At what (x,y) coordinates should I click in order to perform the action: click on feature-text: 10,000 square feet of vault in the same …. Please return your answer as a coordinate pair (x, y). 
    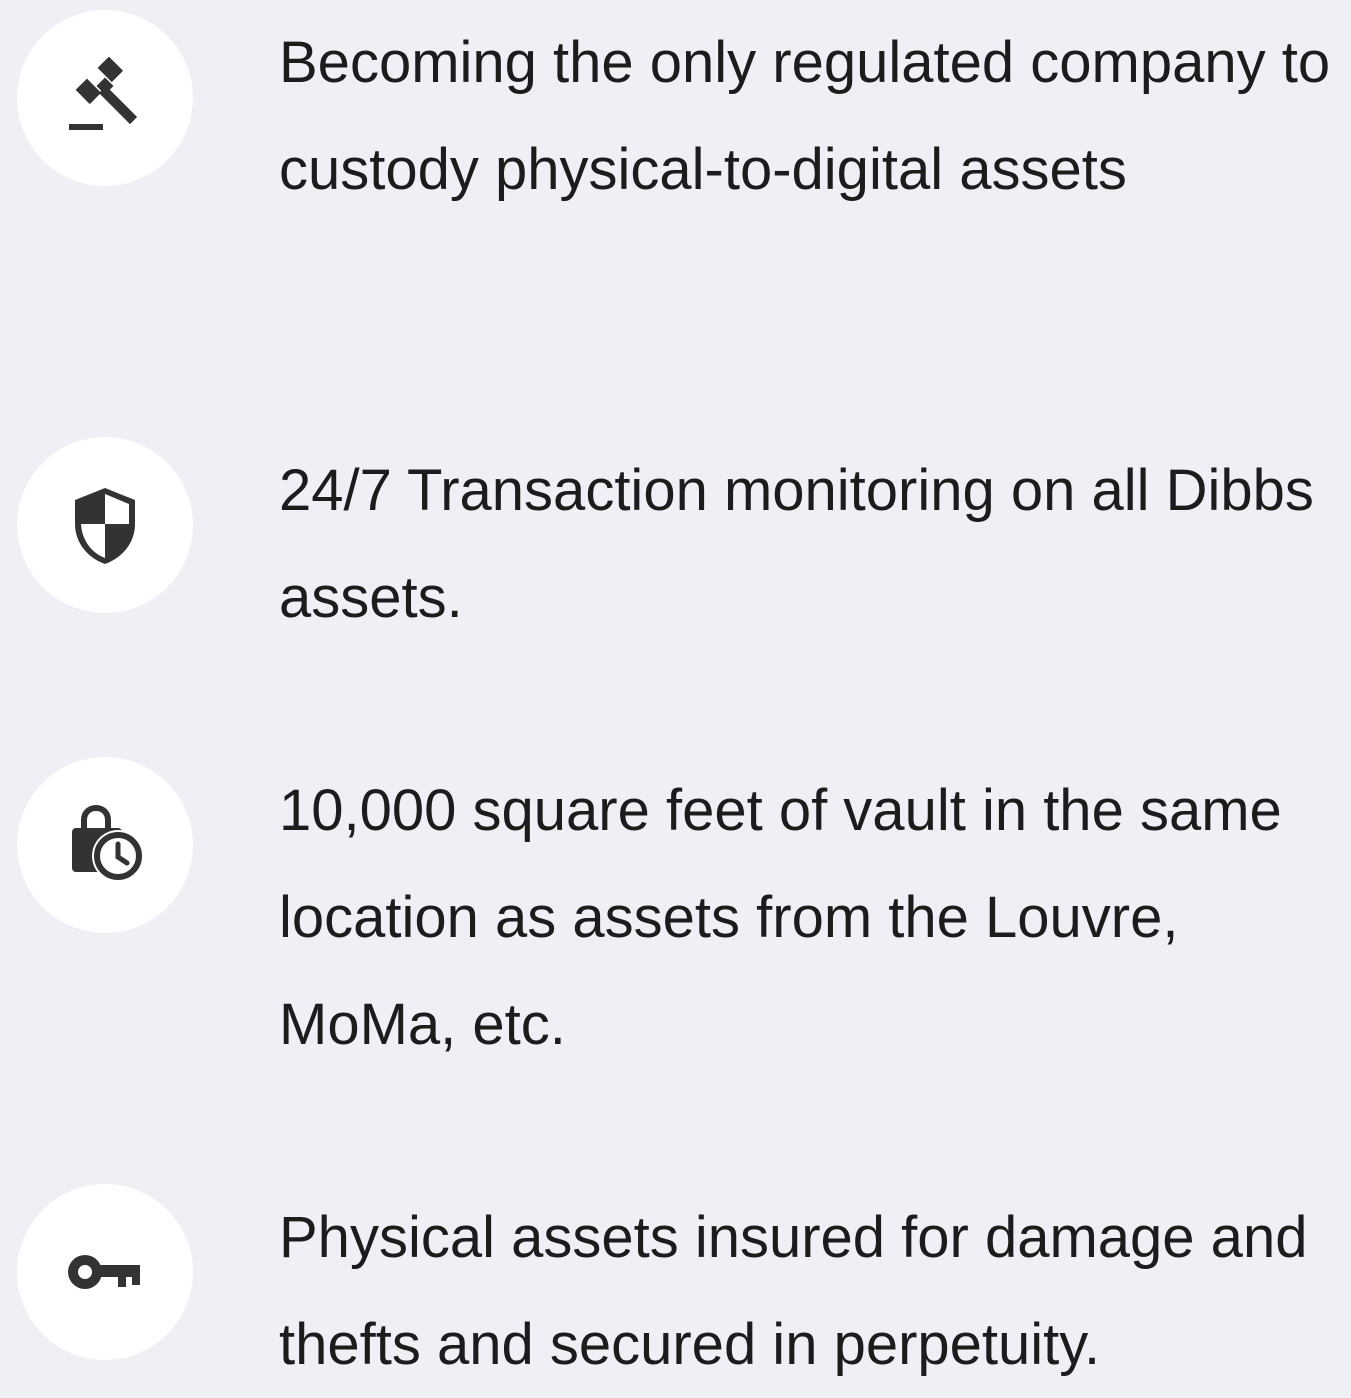
    Looking at the image, I should click on (780, 917).